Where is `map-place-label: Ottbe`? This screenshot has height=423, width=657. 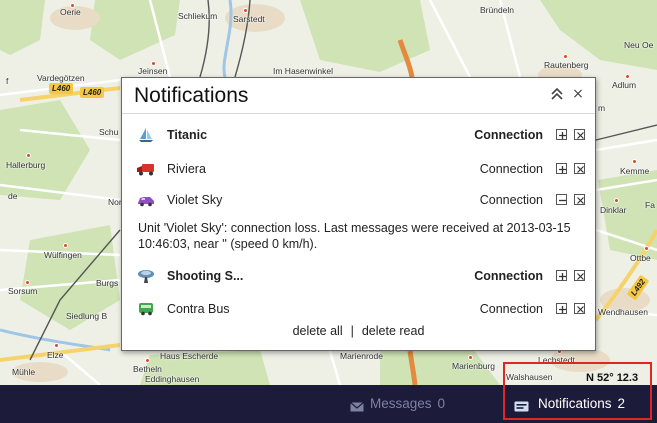 map-place-label: Ottbe is located at coordinates (640, 258).